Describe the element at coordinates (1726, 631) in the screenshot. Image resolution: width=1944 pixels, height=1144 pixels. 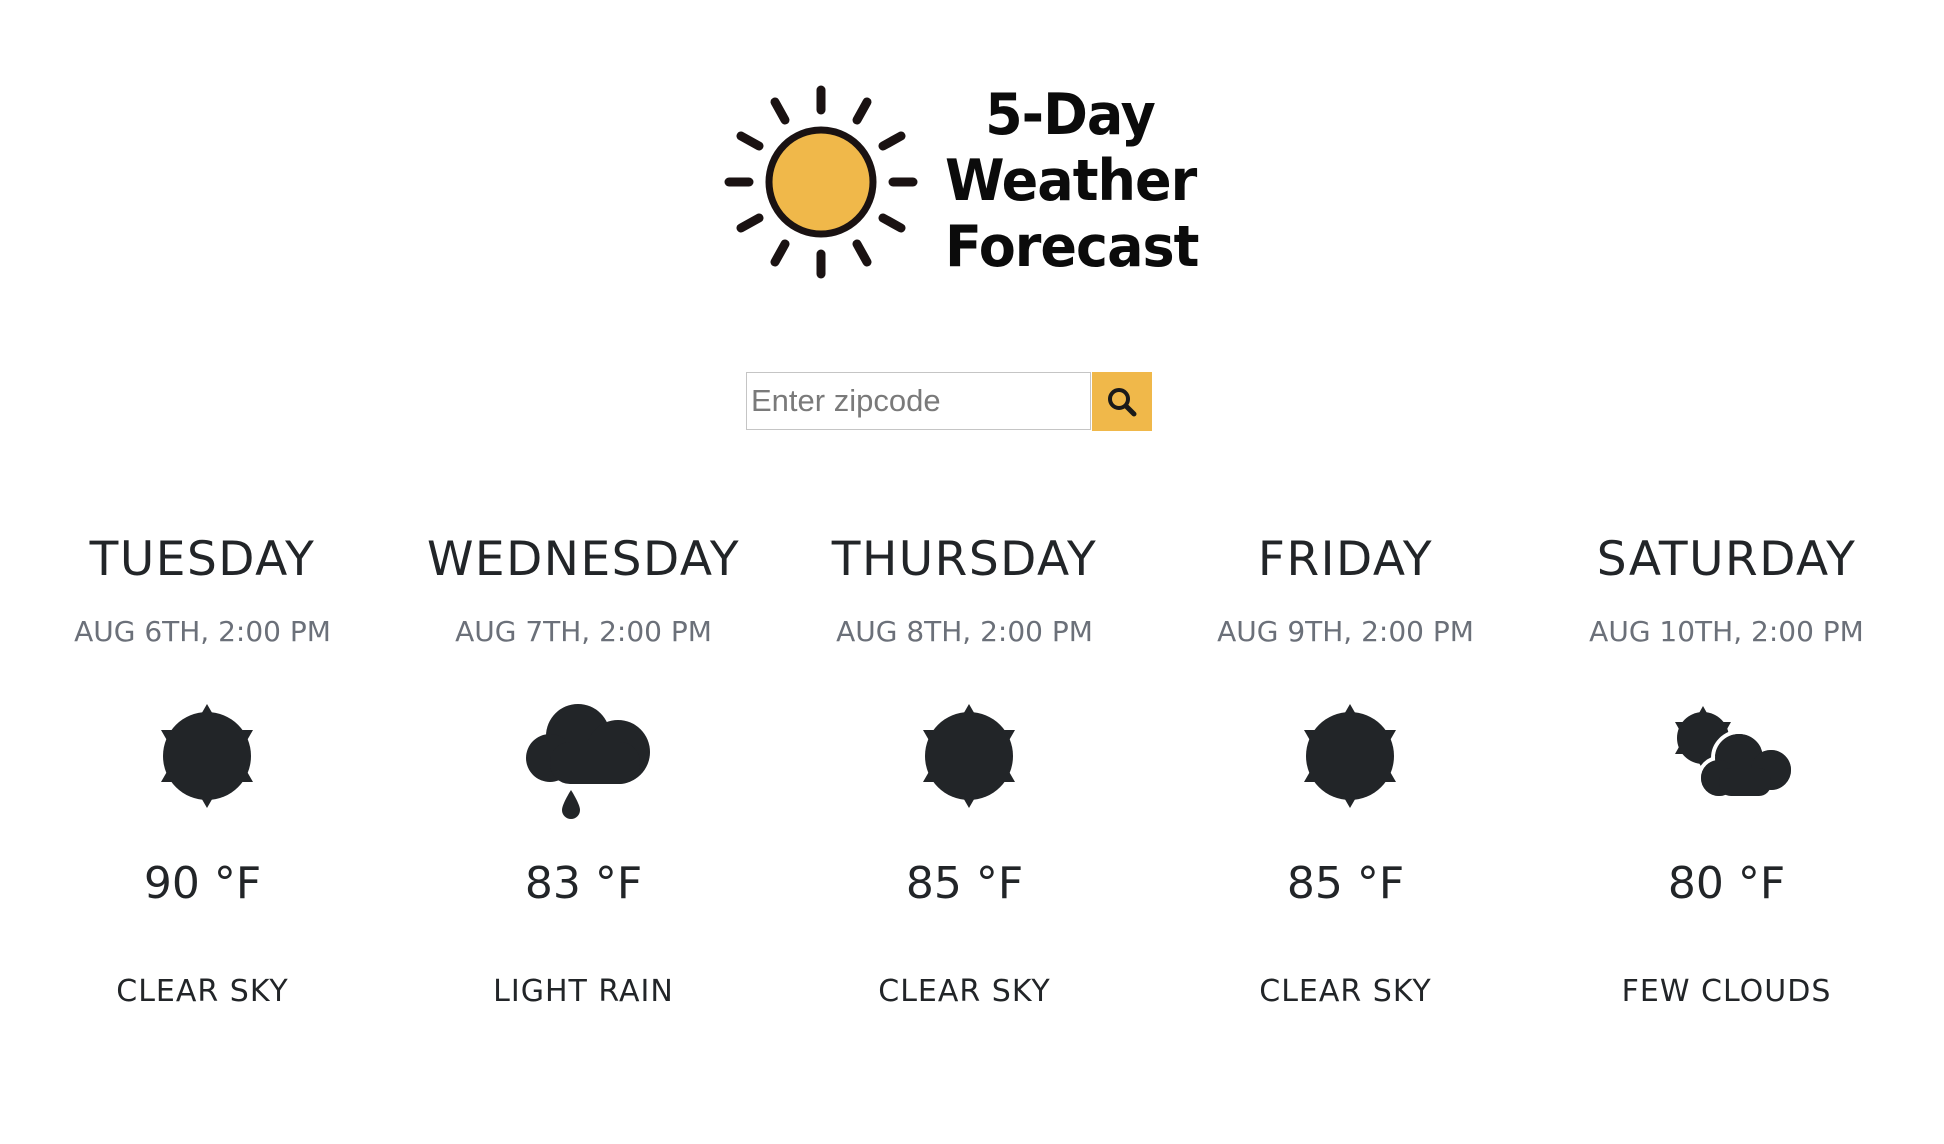
I see `day-date: AUG 10TH, 2:00 PM` at that location.